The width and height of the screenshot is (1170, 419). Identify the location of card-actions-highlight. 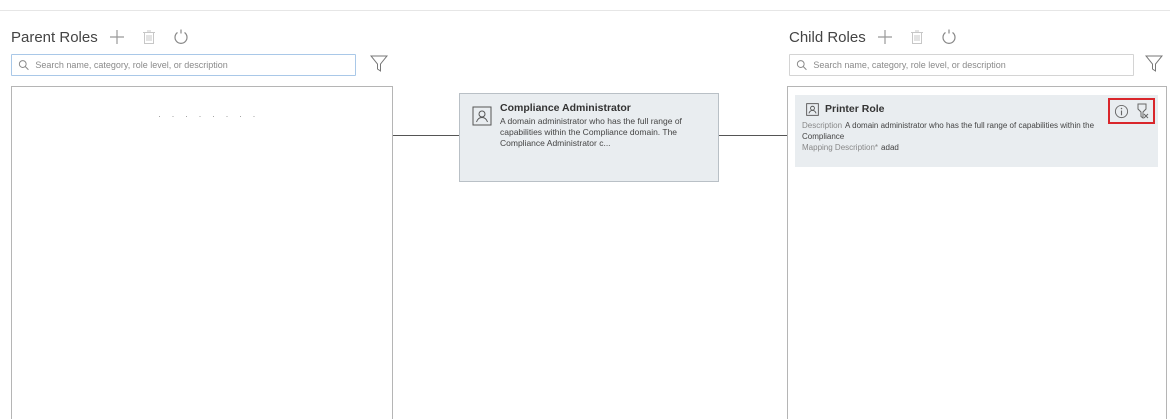
(1131, 111).